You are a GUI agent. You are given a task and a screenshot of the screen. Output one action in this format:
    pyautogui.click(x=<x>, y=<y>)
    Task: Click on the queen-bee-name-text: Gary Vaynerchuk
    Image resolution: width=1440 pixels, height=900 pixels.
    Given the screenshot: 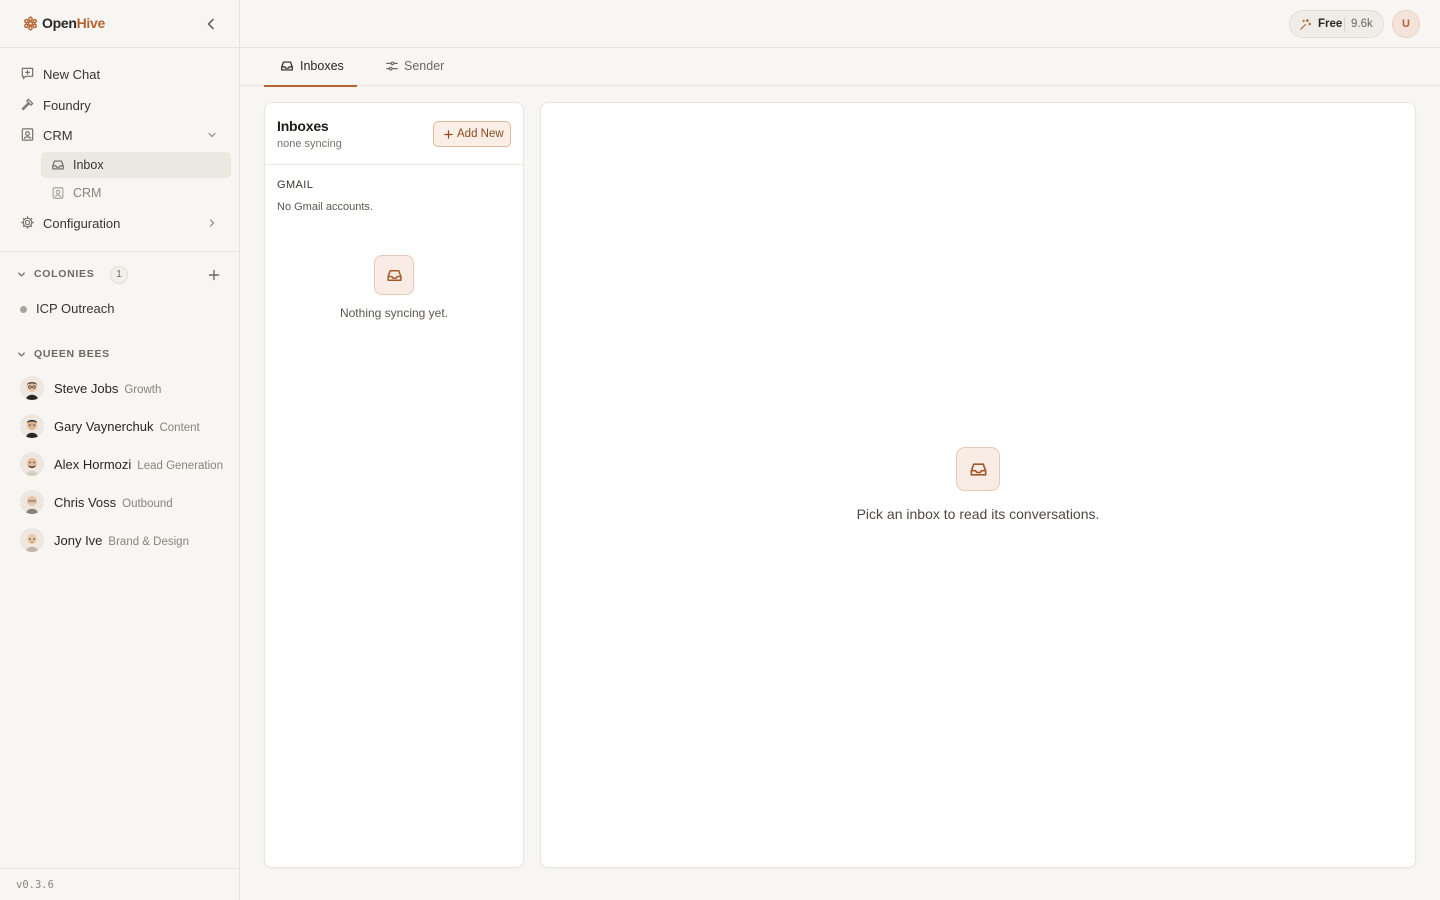 What is the action you would take?
    pyautogui.click(x=104, y=426)
    